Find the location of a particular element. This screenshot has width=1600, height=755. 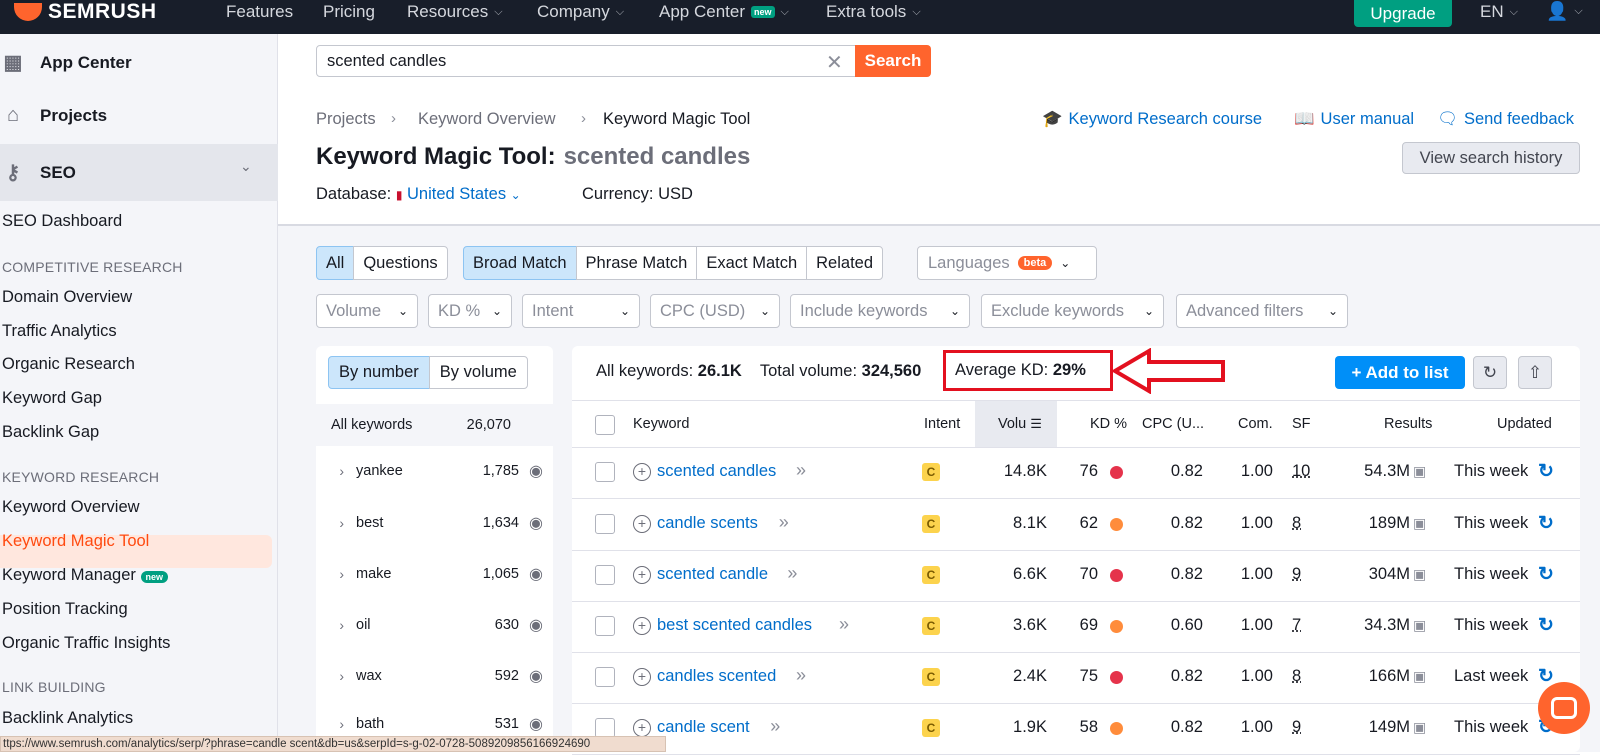

keyword-link: best scented candles is located at coordinates (734, 625).